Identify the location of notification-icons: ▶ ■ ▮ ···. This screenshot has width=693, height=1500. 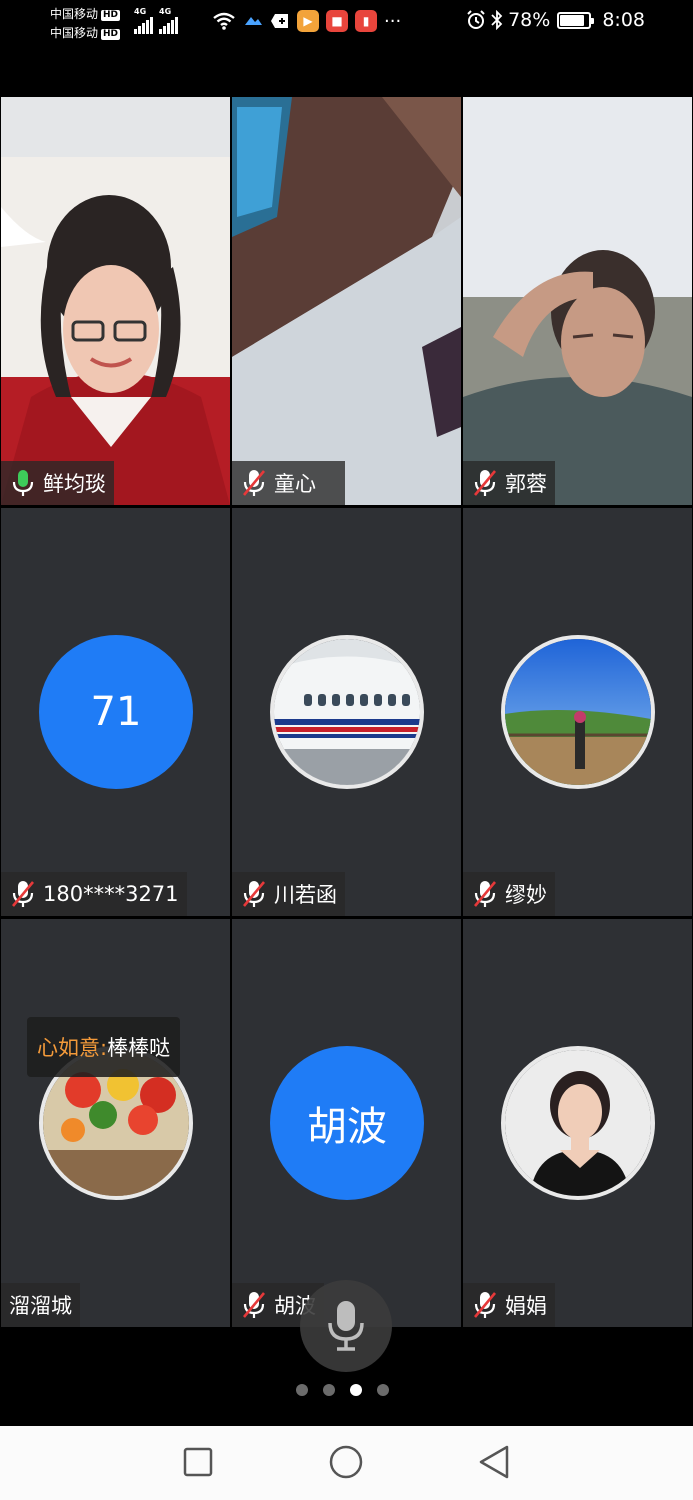
(306, 21).